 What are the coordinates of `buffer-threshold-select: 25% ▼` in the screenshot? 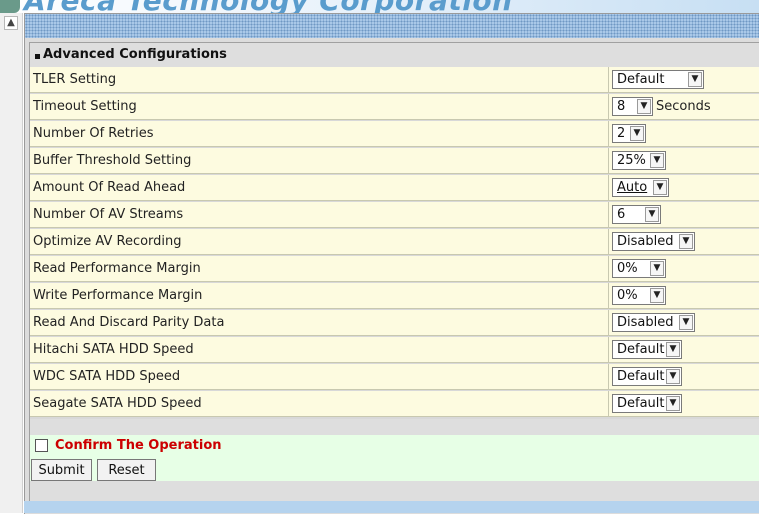 It's located at (639, 160).